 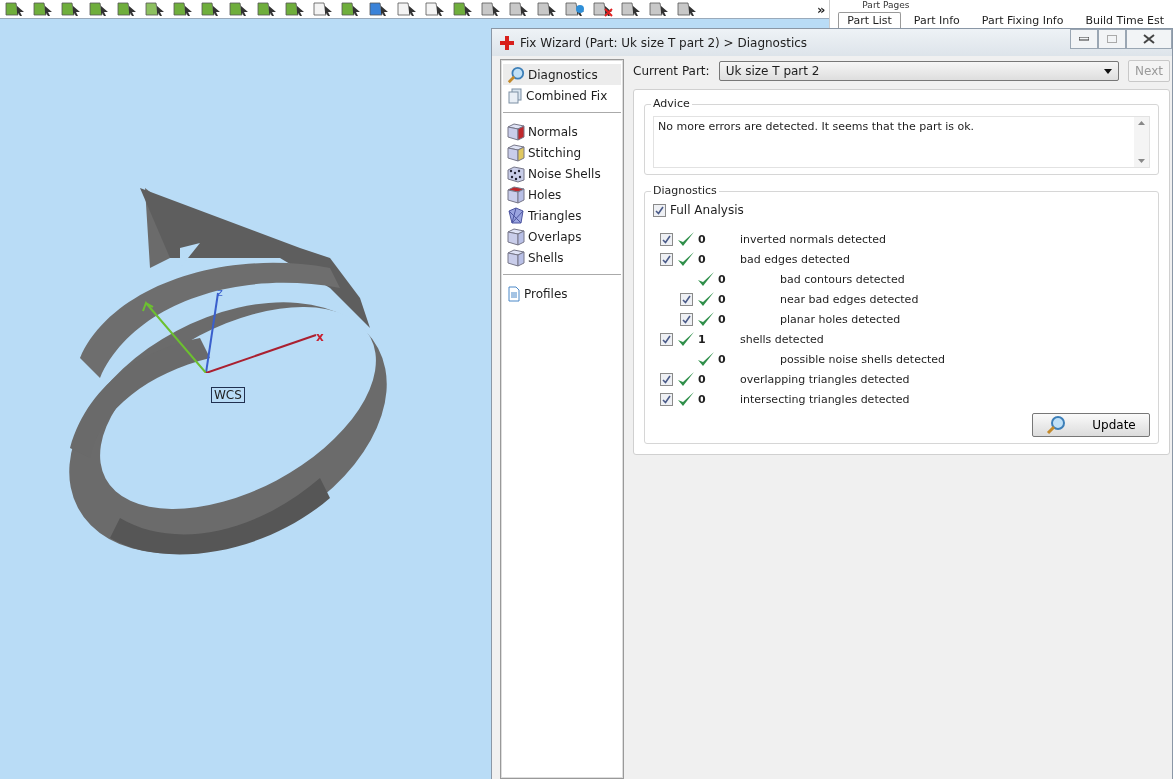 What do you see at coordinates (562, 257) in the screenshot?
I see `sidebar-item: Shells` at bounding box center [562, 257].